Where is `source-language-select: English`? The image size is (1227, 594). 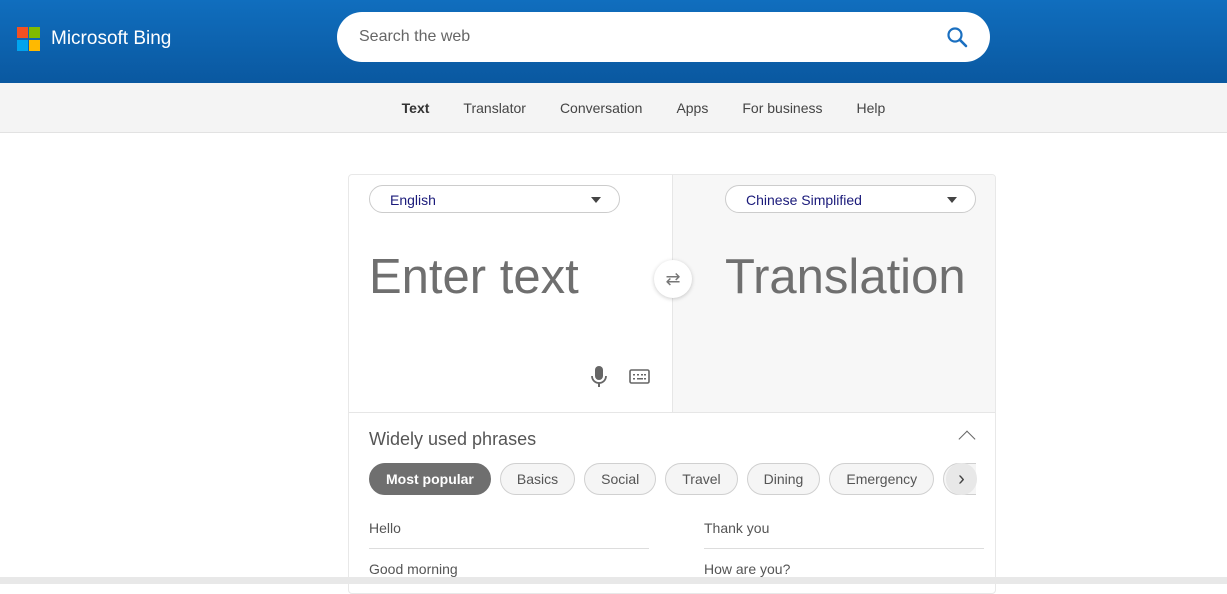
source-language-select: English is located at coordinates (494, 199).